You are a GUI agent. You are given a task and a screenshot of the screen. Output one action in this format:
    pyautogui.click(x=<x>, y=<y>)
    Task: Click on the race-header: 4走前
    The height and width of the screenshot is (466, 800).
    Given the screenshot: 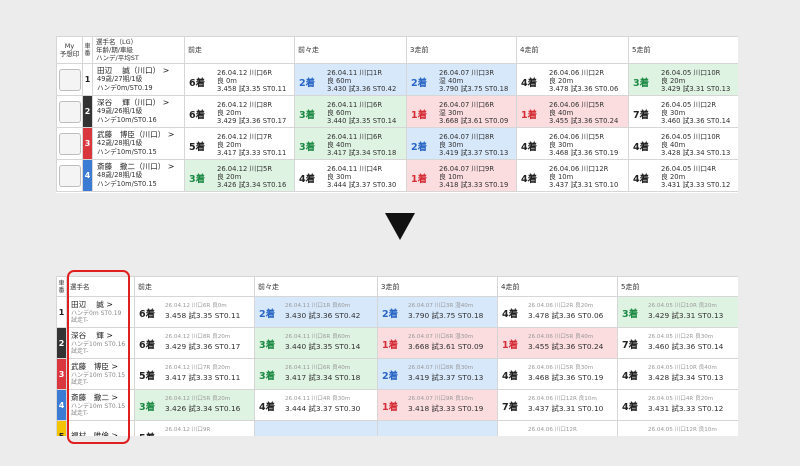 What is the action you would take?
    pyautogui.click(x=557, y=286)
    